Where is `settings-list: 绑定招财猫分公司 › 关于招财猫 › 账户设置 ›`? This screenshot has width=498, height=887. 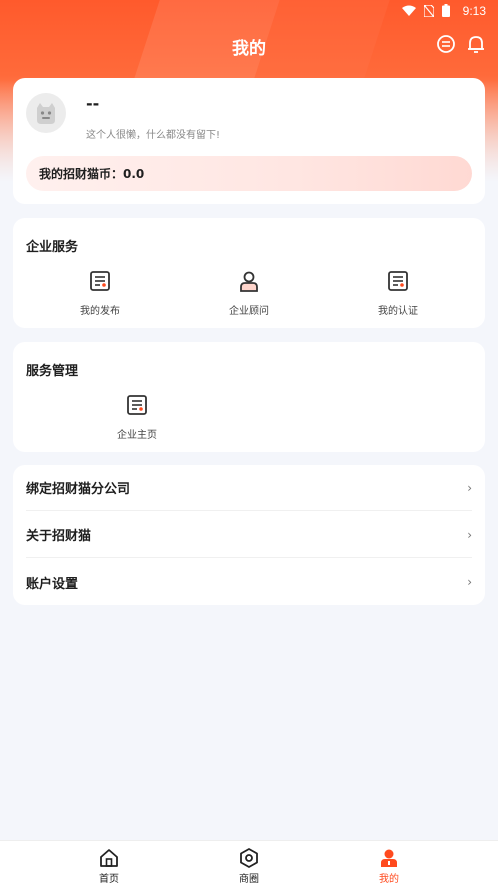 settings-list: 绑定招财猫分公司 › 关于招财猫 › 账户设置 › is located at coordinates (249, 535).